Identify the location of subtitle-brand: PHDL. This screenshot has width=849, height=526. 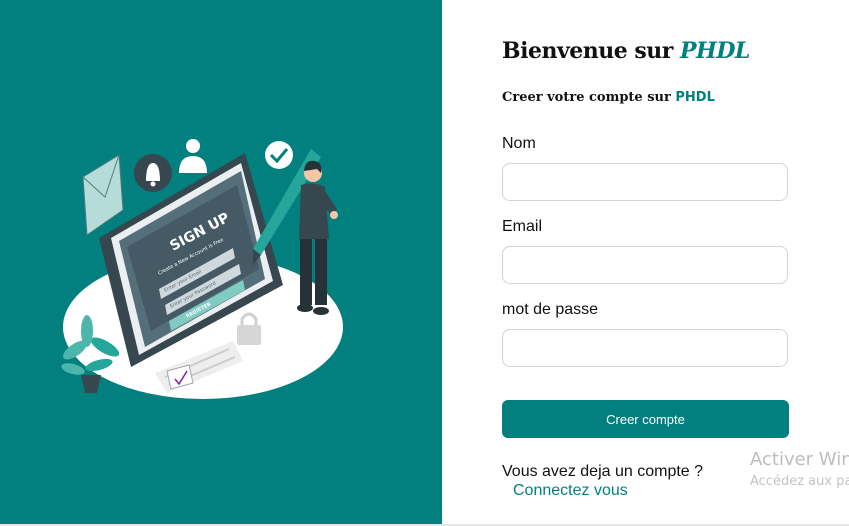
(695, 97).